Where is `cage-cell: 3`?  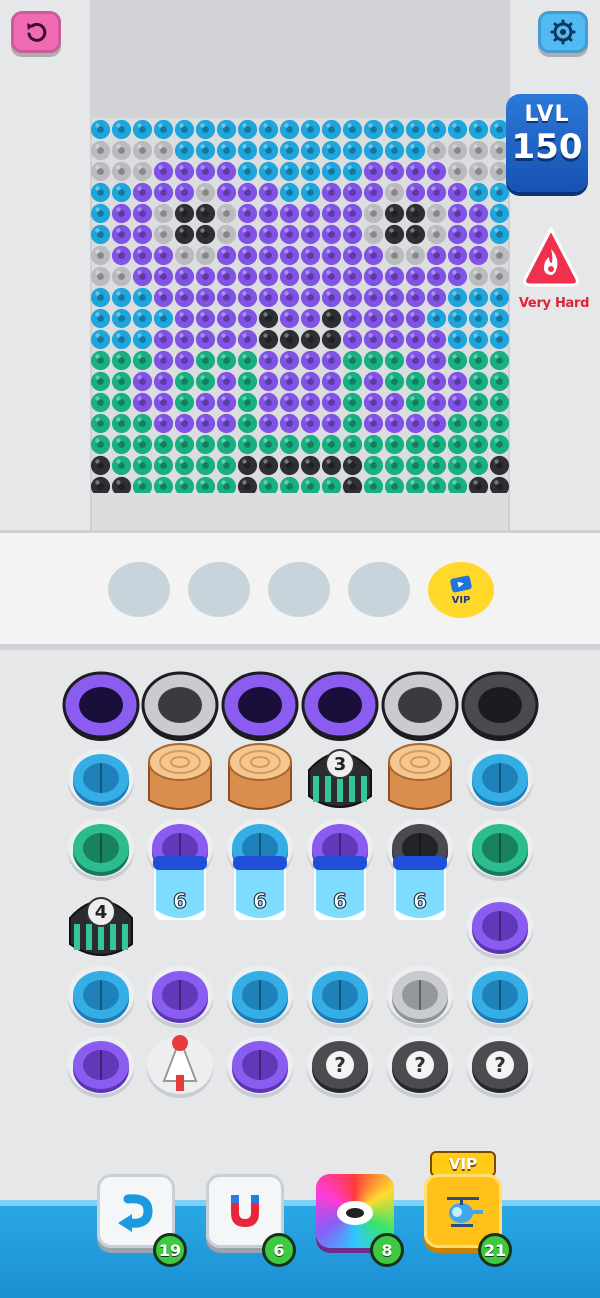 cage-cell: 3 is located at coordinates (340, 778).